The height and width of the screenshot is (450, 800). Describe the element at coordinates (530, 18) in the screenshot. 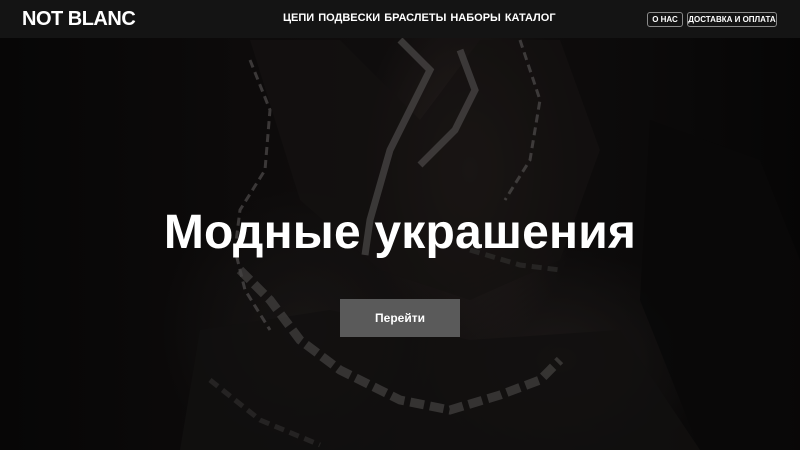

I see `nav-item-catalog: КАТАЛОГ` at that location.